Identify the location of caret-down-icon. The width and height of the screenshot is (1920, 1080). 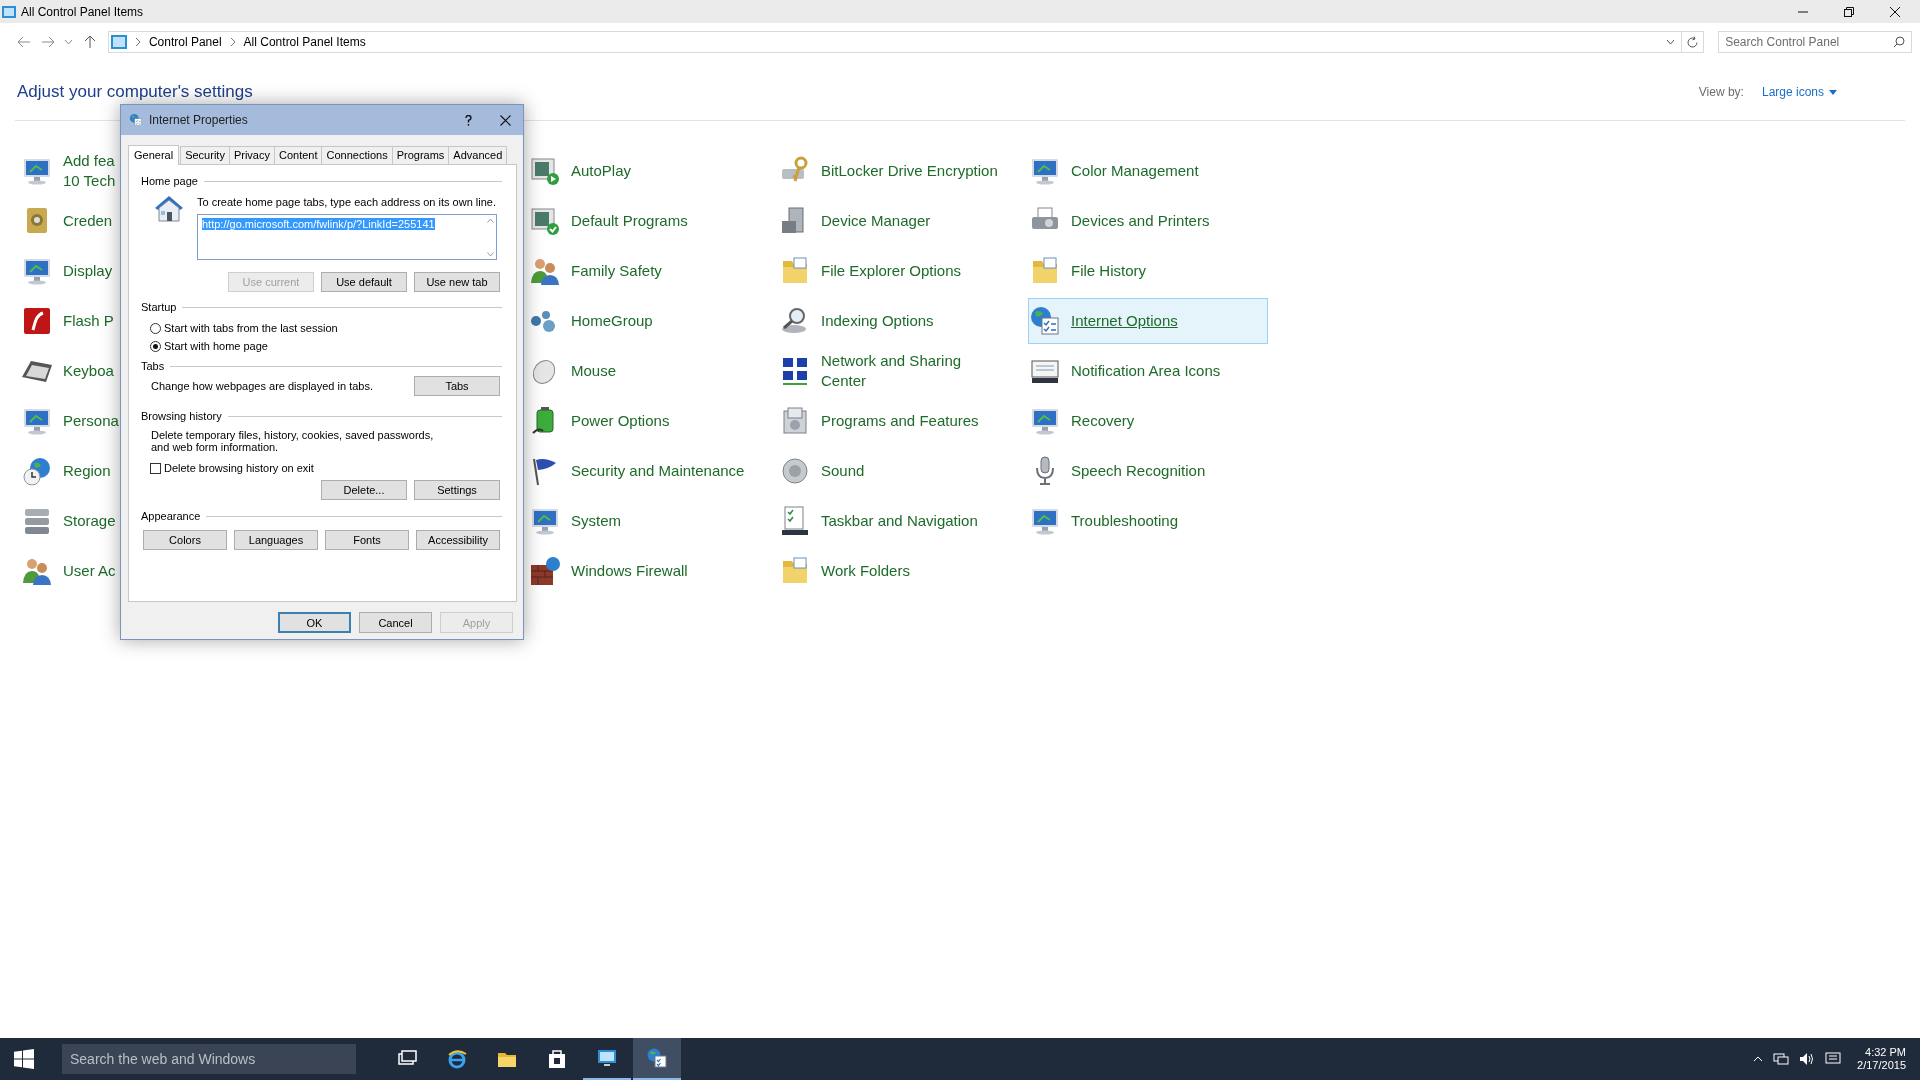
(1833, 92).